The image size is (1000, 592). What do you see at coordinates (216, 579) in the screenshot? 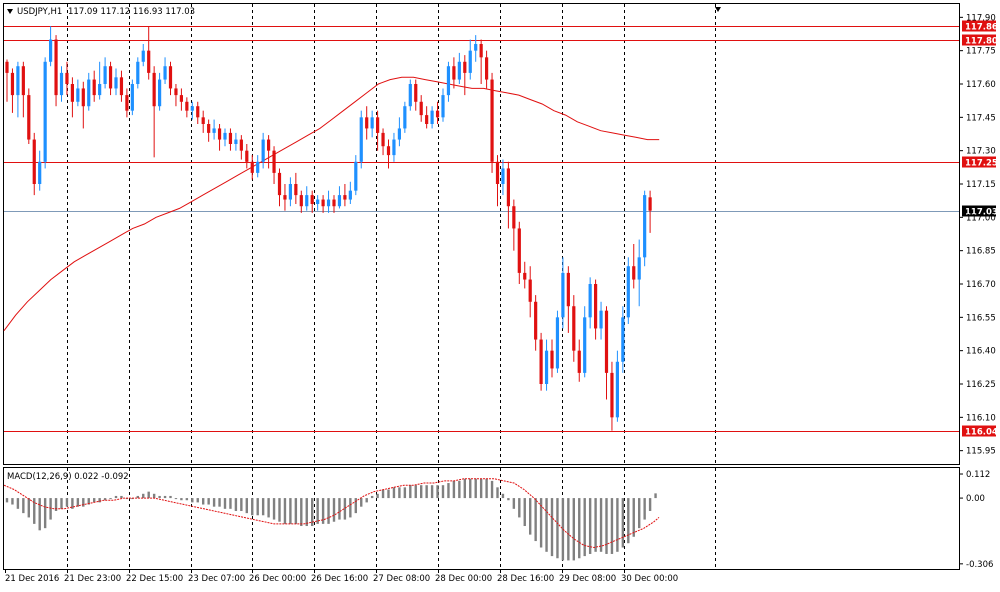
I see `time-label: 23 Dec 07:00` at bounding box center [216, 579].